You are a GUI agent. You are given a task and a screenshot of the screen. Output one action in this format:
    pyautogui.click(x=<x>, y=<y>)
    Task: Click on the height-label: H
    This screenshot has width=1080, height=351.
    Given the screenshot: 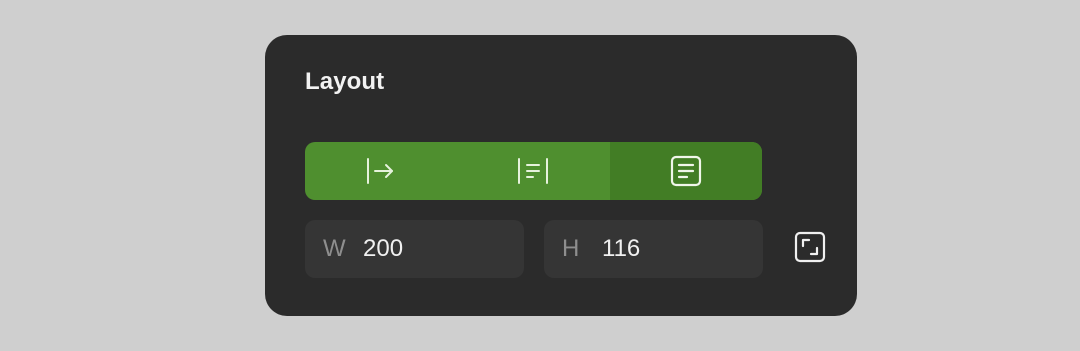 What is the action you would take?
    pyautogui.click(x=571, y=248)
    